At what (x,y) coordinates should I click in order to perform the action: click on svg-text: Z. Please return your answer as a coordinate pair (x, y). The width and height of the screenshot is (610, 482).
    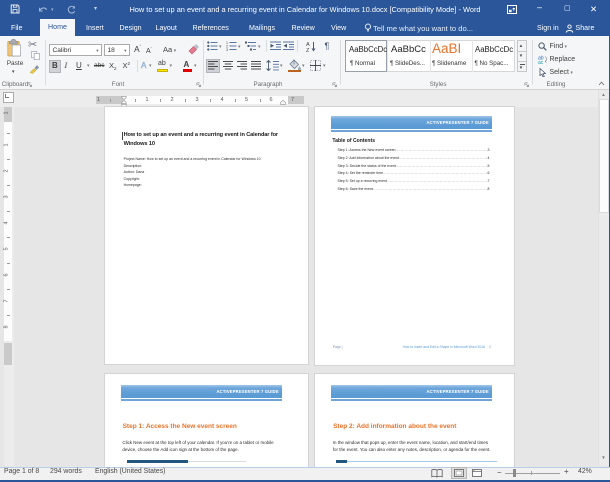
    Looking at the image, I should click on (308, 50).